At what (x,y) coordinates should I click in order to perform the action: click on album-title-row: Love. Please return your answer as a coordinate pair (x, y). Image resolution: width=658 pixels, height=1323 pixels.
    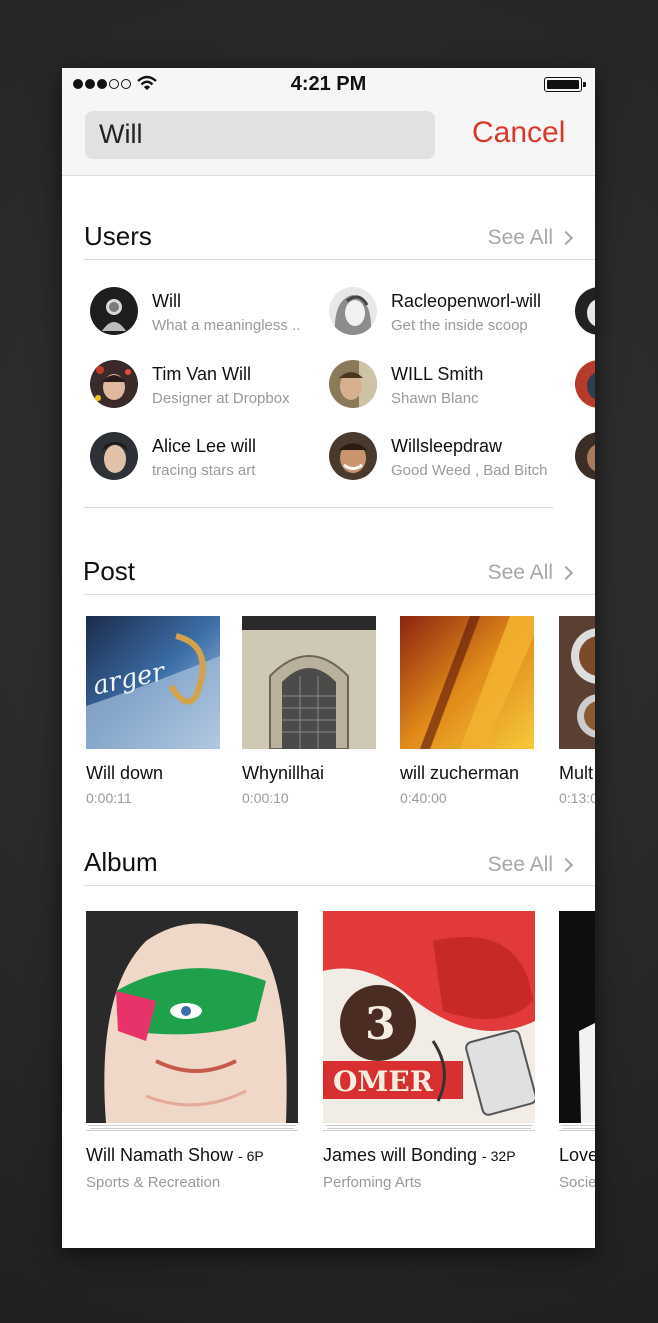
    Looking at the image, I should click on (577, 1155).